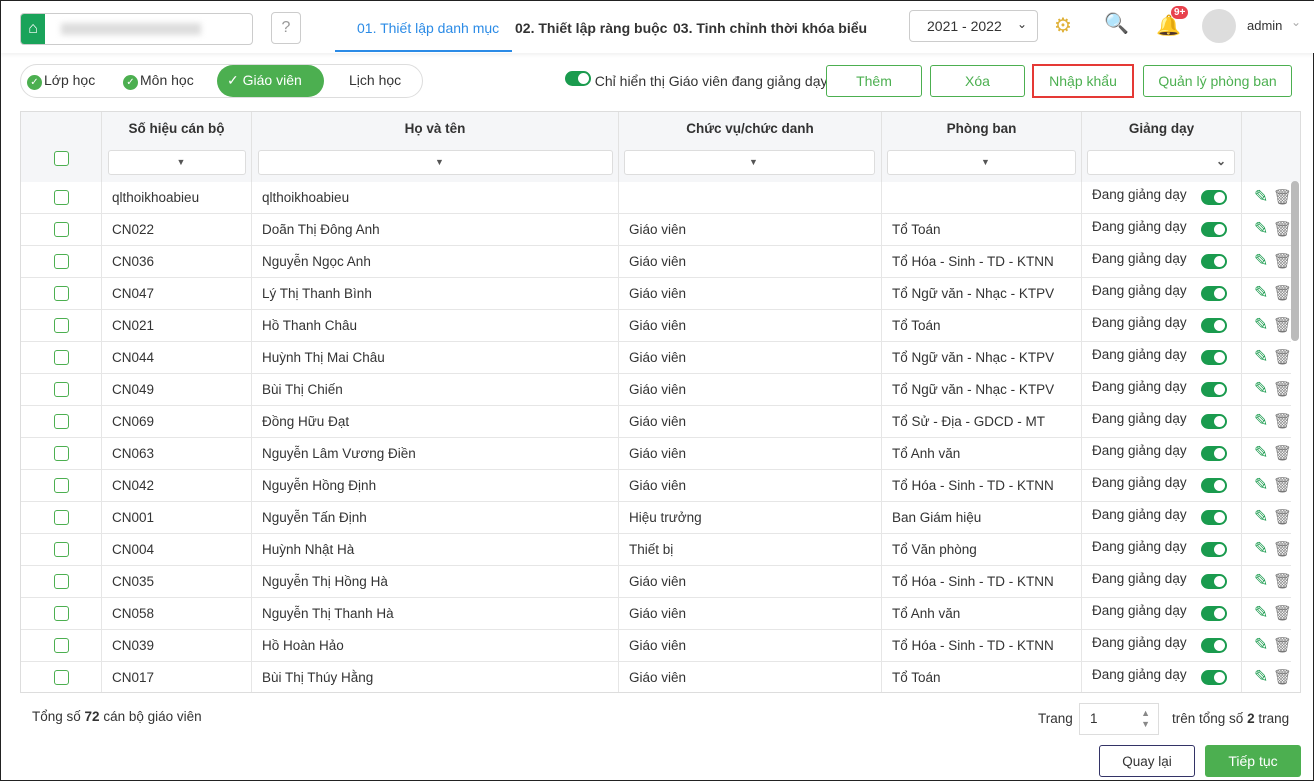 The image size is (1314, 781). What do you see at coordinates (973, 26) in the screenshot?
I see `year-select: 2021 - 2022 ⌄` at bounding box center [973, 26].